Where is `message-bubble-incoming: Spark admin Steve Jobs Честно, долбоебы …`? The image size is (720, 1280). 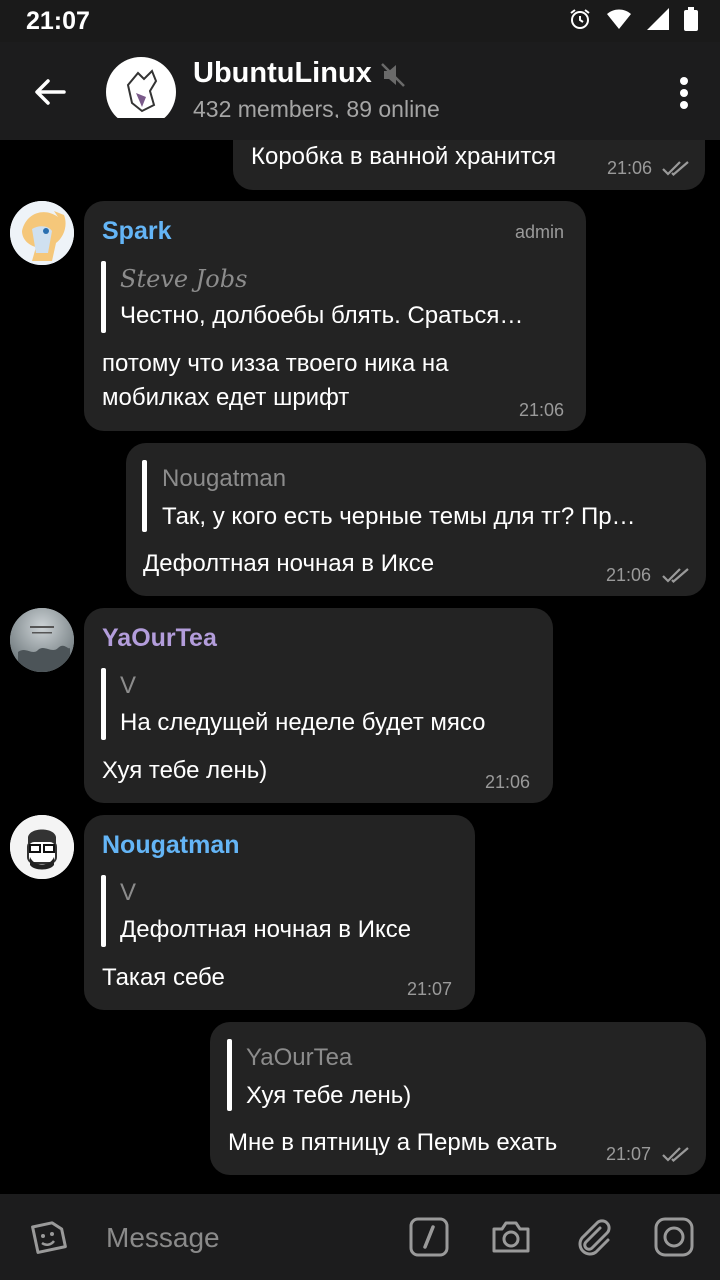 message-bubble-incoming: Spark admin Steve Jobs Честно, долбоебы … is located at coordinates (335, 316).